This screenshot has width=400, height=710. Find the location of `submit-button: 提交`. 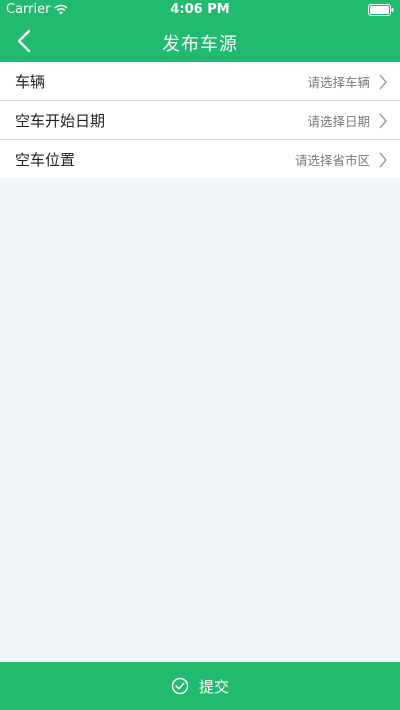

submit-button: 提交 is located at coordinates (200, 686).